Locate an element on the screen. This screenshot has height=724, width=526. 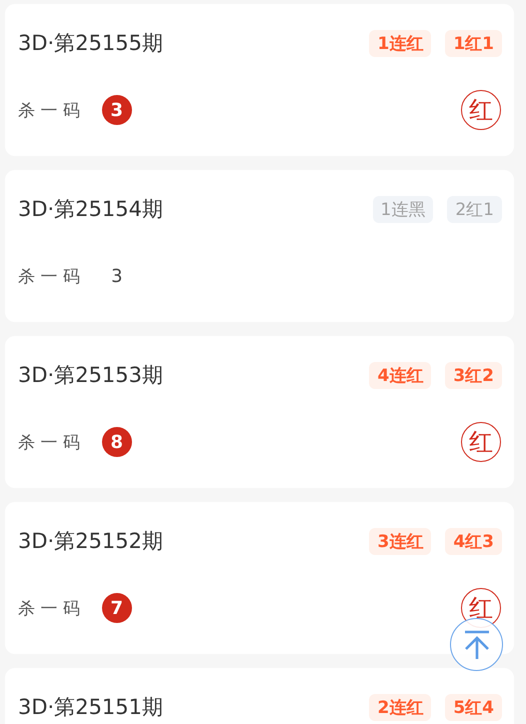
issue-title: 3D·第25152期 is located at coordinates (91, 541).